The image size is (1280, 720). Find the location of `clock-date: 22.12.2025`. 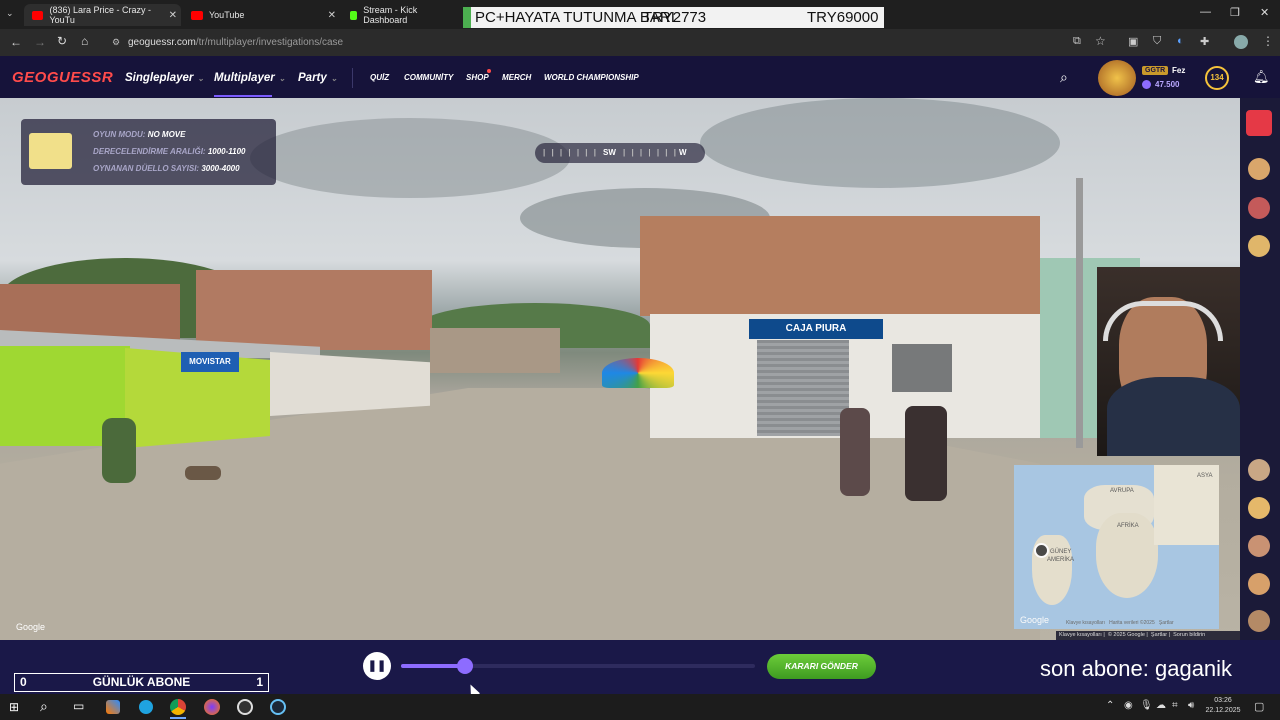

clock-date: 22.12.2025 is located at coordinates (1223, 710).